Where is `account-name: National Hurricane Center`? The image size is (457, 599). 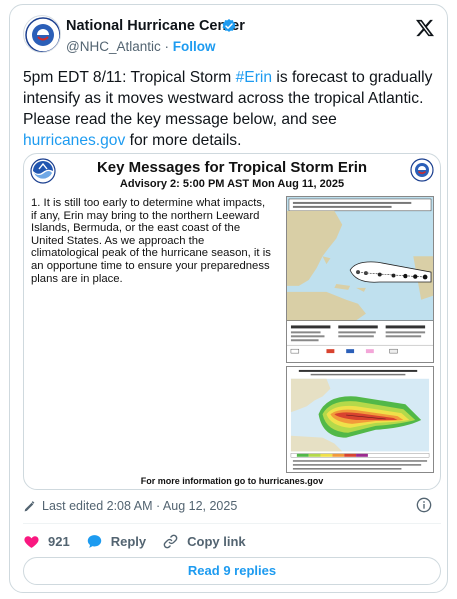 account-name: National Hurricane Center is located at coordinates (155, 26).